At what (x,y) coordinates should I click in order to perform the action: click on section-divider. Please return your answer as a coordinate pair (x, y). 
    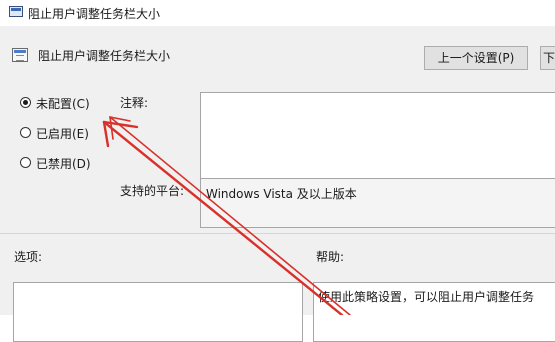
    Looking at the image, I should click on (277, 233).